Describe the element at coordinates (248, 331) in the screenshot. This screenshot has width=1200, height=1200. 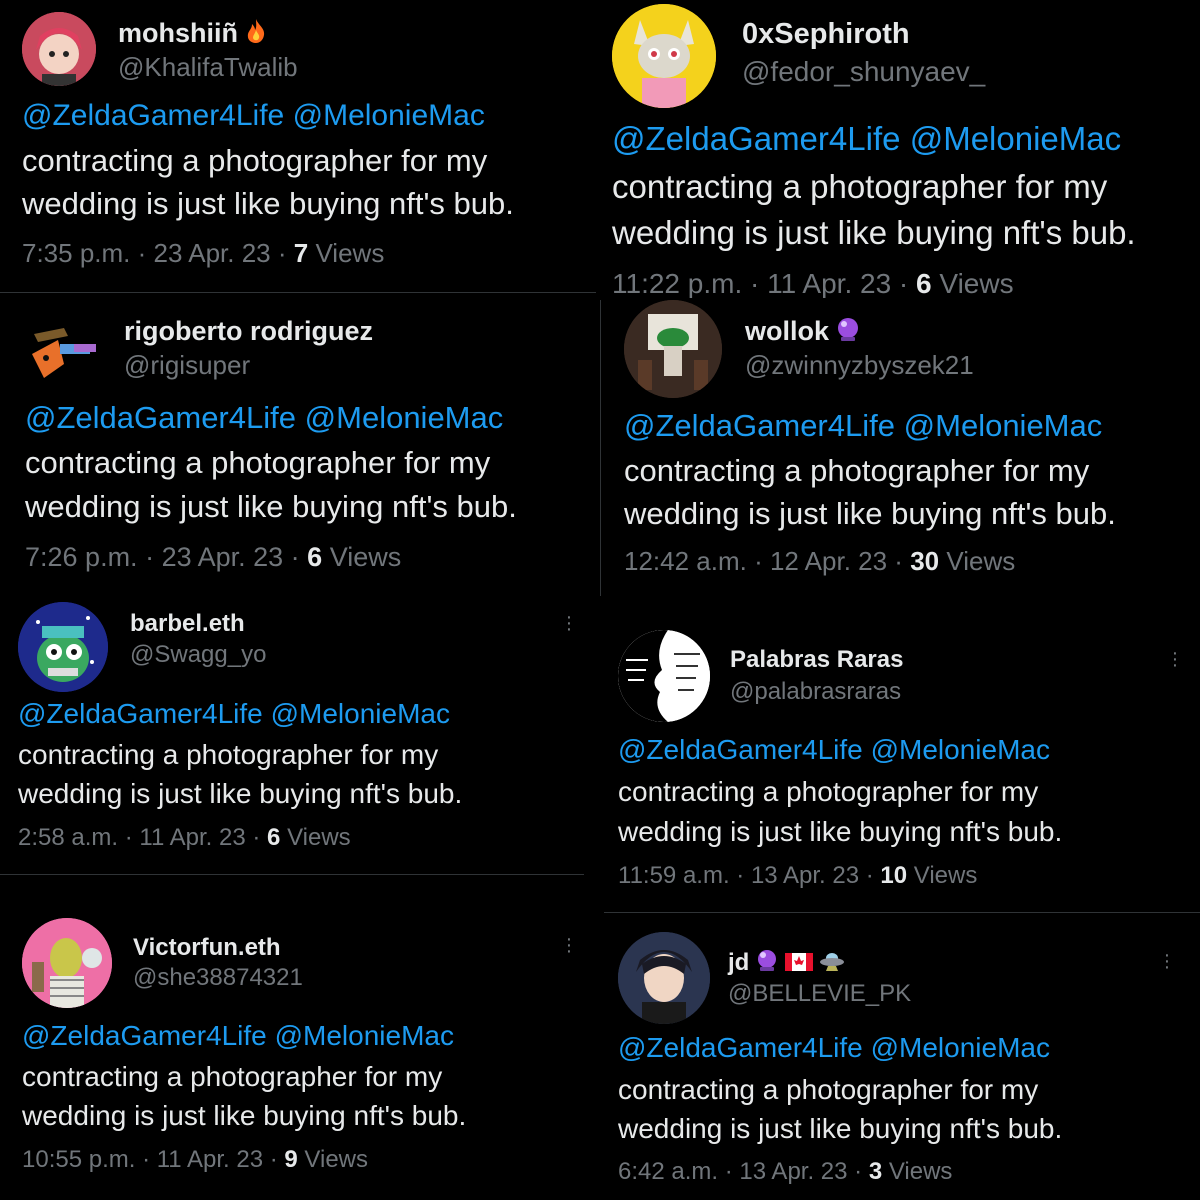
I see `display-name: rigoberto rodriguez` at that location.